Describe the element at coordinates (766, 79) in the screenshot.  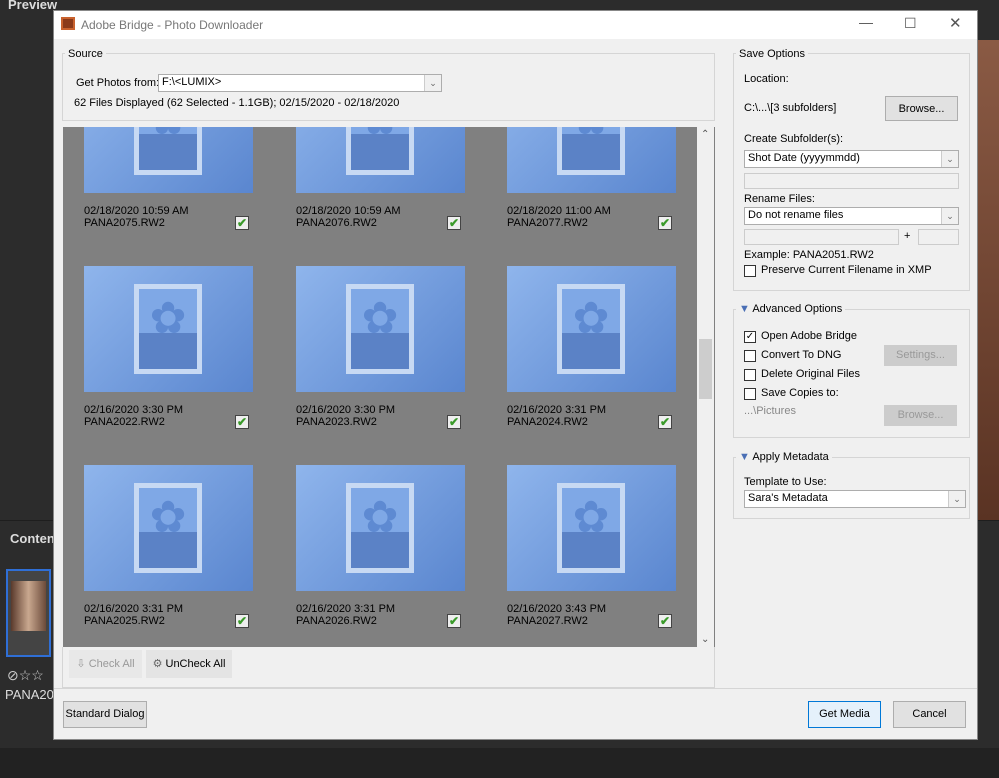
I see `location-label: Location:` at that location.